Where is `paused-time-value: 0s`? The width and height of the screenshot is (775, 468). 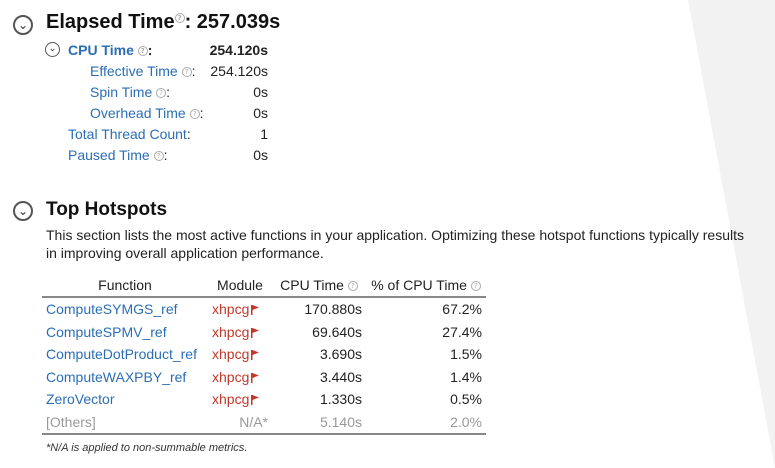
paused-time-value: 0s is located at coordinates (260, 155).